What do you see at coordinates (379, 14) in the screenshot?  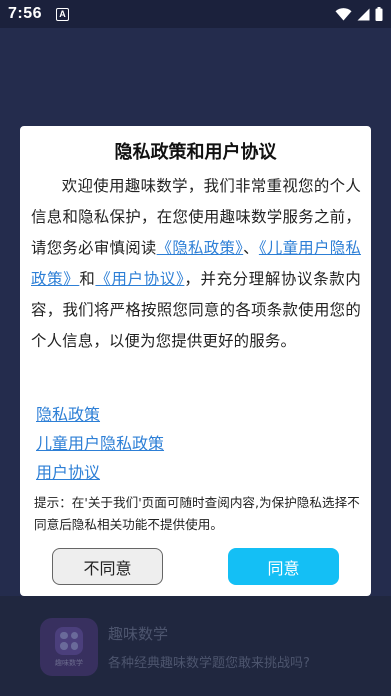 I see `battery-icon` at bounding box center [379, 14].